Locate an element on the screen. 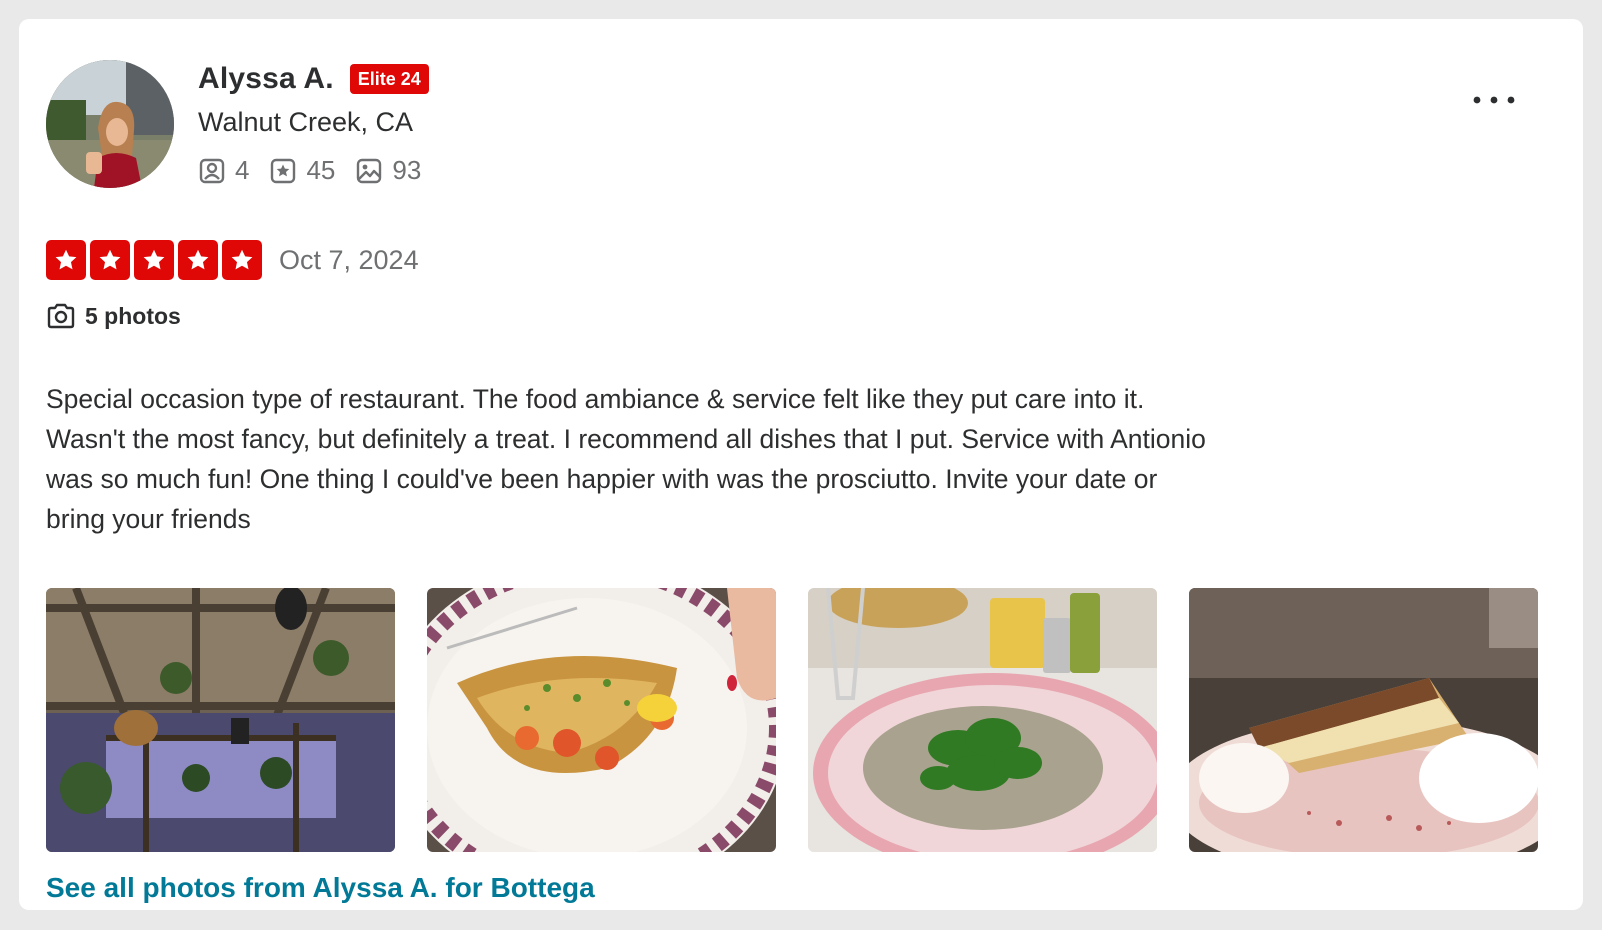 The image size is (1602, 930). more-options-button is located at coordinates (1494, 100).